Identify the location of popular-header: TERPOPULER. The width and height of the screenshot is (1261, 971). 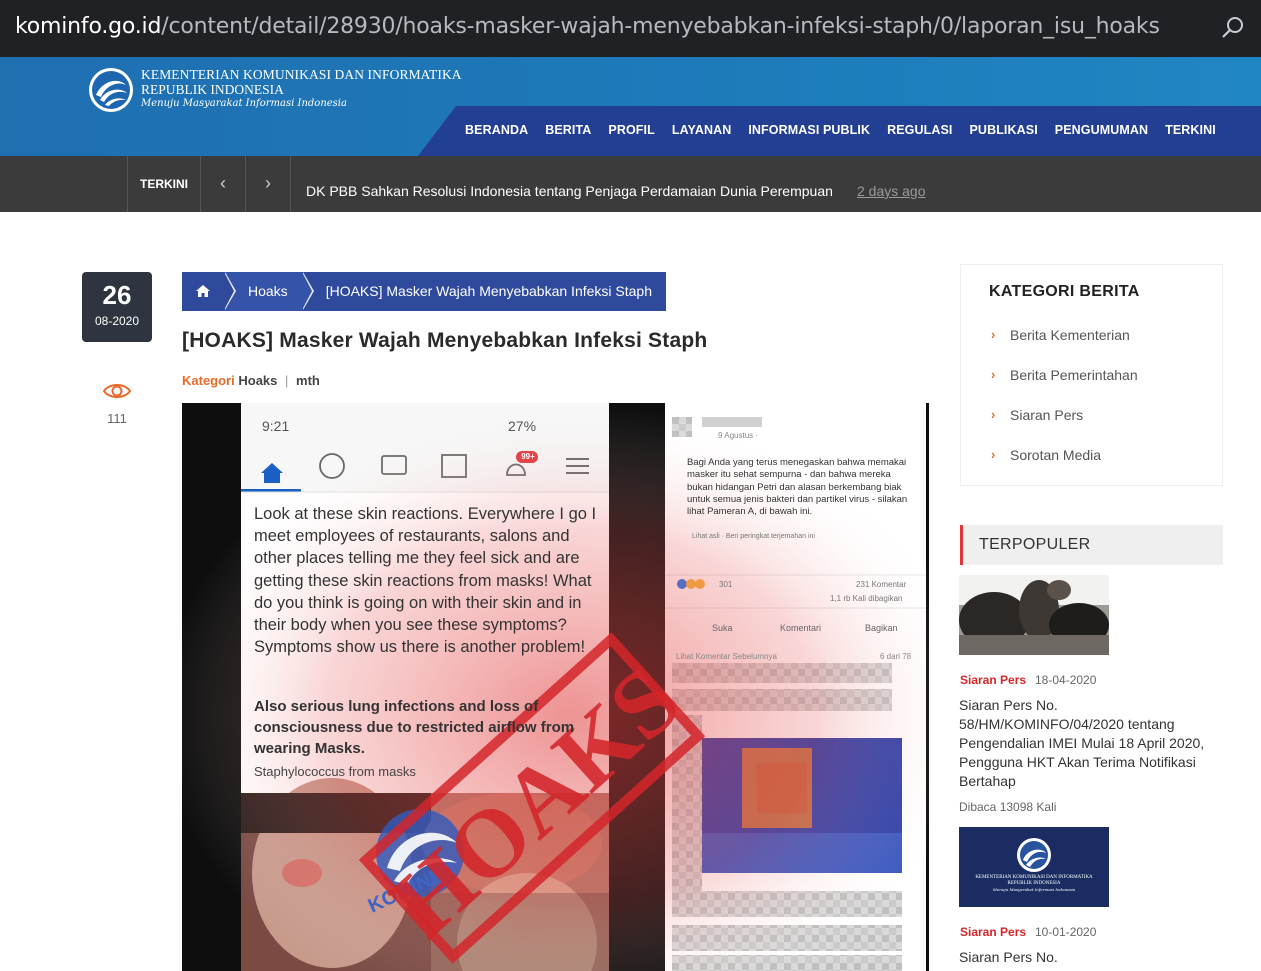
(1091, 545).